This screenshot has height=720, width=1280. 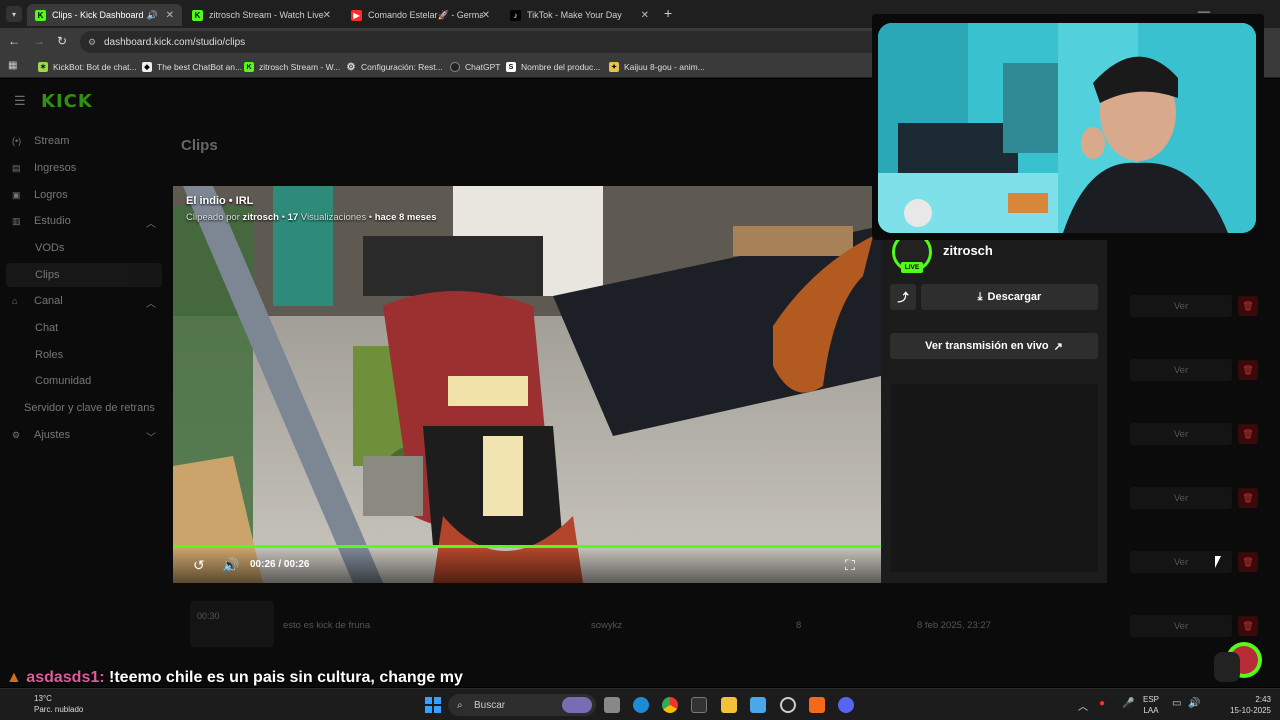 I want to click on sidebar-item-roles: Roles, so click(x=49, y=355).